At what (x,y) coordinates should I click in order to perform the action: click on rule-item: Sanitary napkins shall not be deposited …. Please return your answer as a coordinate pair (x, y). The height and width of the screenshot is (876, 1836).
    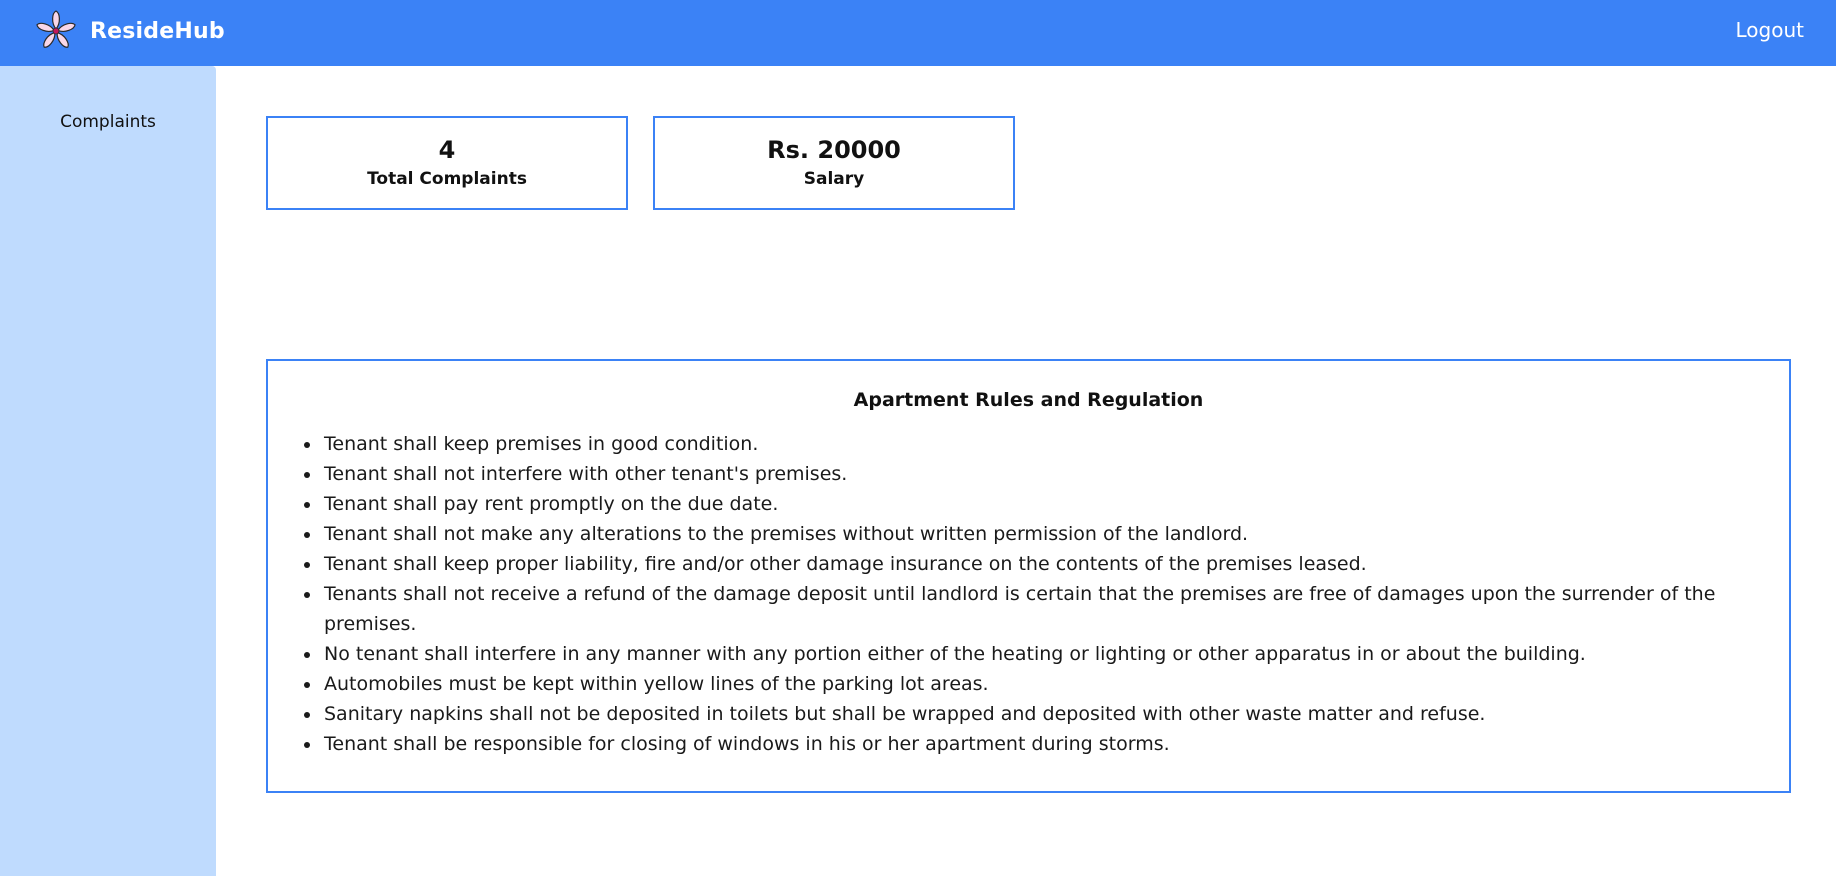
    Looking at the image, I should click on (1019, 714).